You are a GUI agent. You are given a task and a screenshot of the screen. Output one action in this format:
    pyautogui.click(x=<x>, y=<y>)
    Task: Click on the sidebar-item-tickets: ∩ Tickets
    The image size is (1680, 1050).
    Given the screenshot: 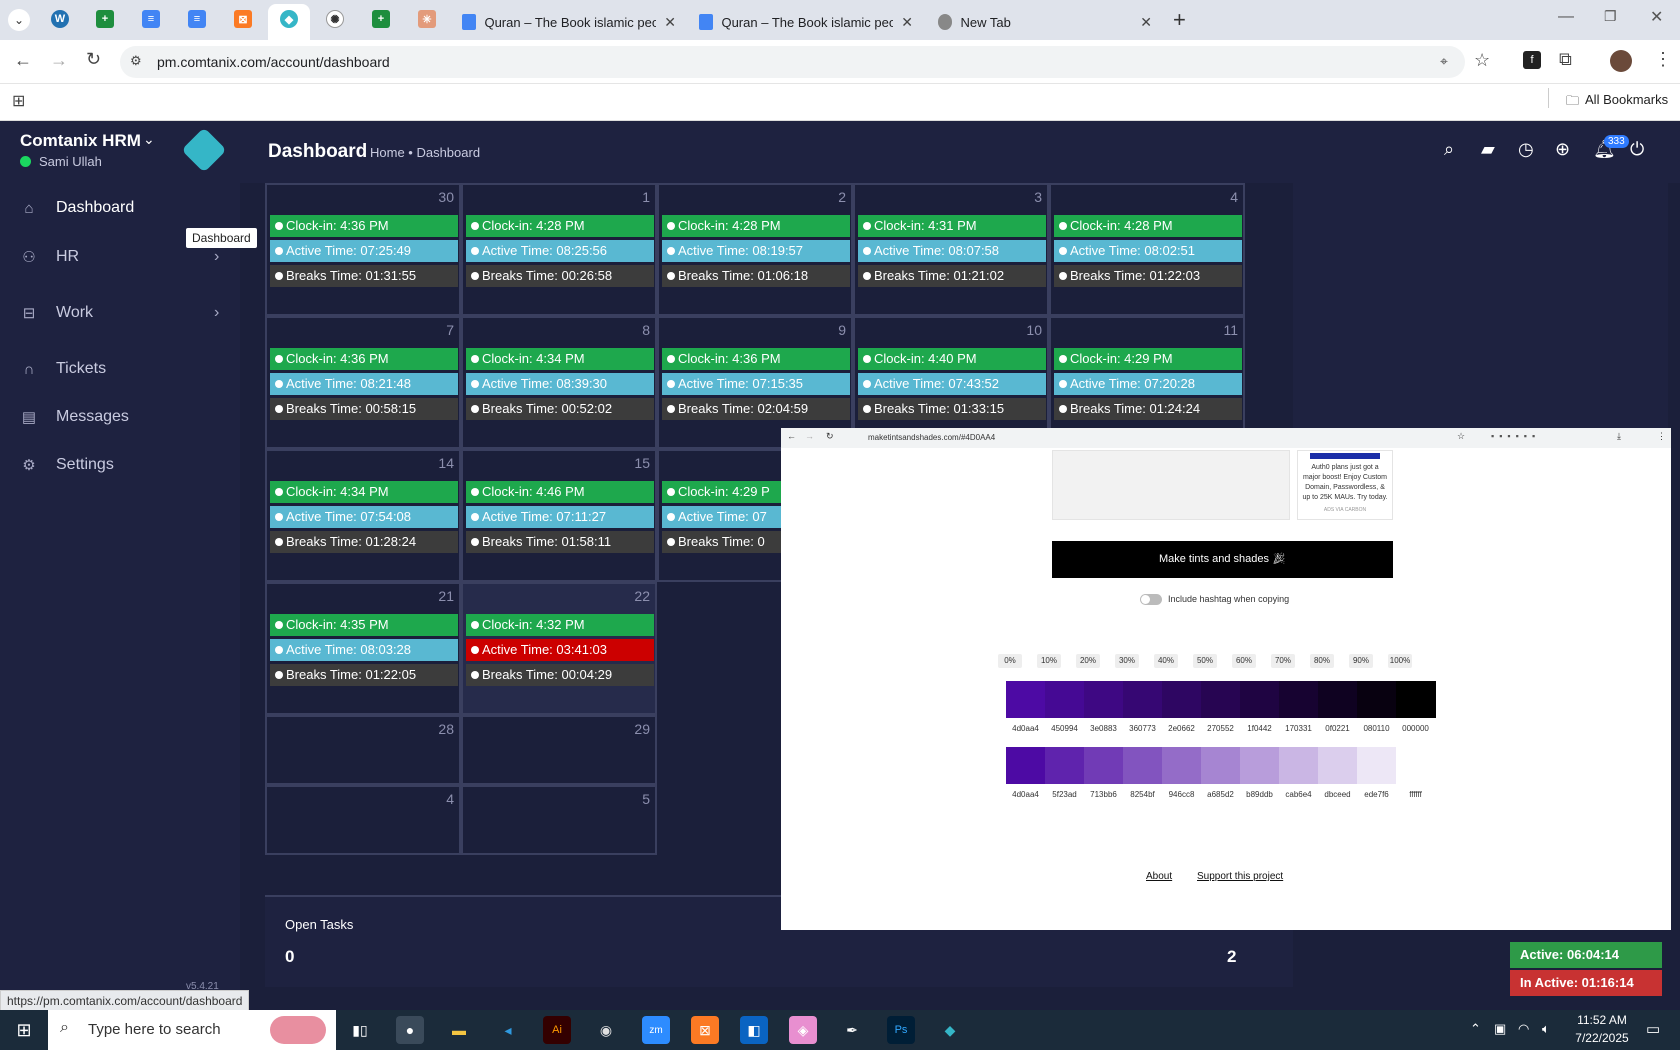 What is the action you would take?
    pyautogui.click(x=120, y=369)
    